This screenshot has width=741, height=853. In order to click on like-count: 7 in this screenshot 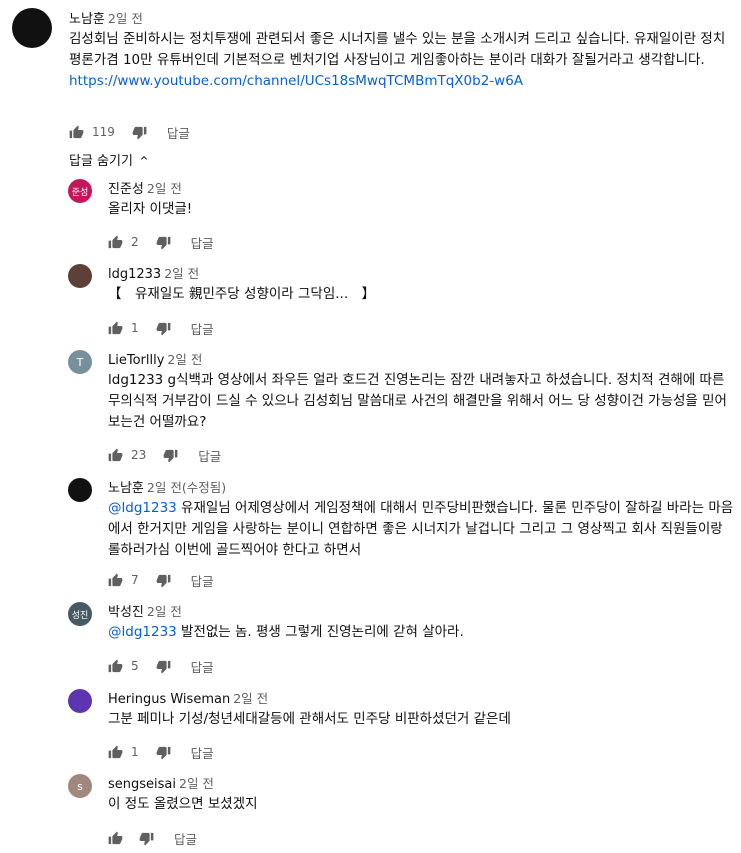, I will do `click(135, 580)`.